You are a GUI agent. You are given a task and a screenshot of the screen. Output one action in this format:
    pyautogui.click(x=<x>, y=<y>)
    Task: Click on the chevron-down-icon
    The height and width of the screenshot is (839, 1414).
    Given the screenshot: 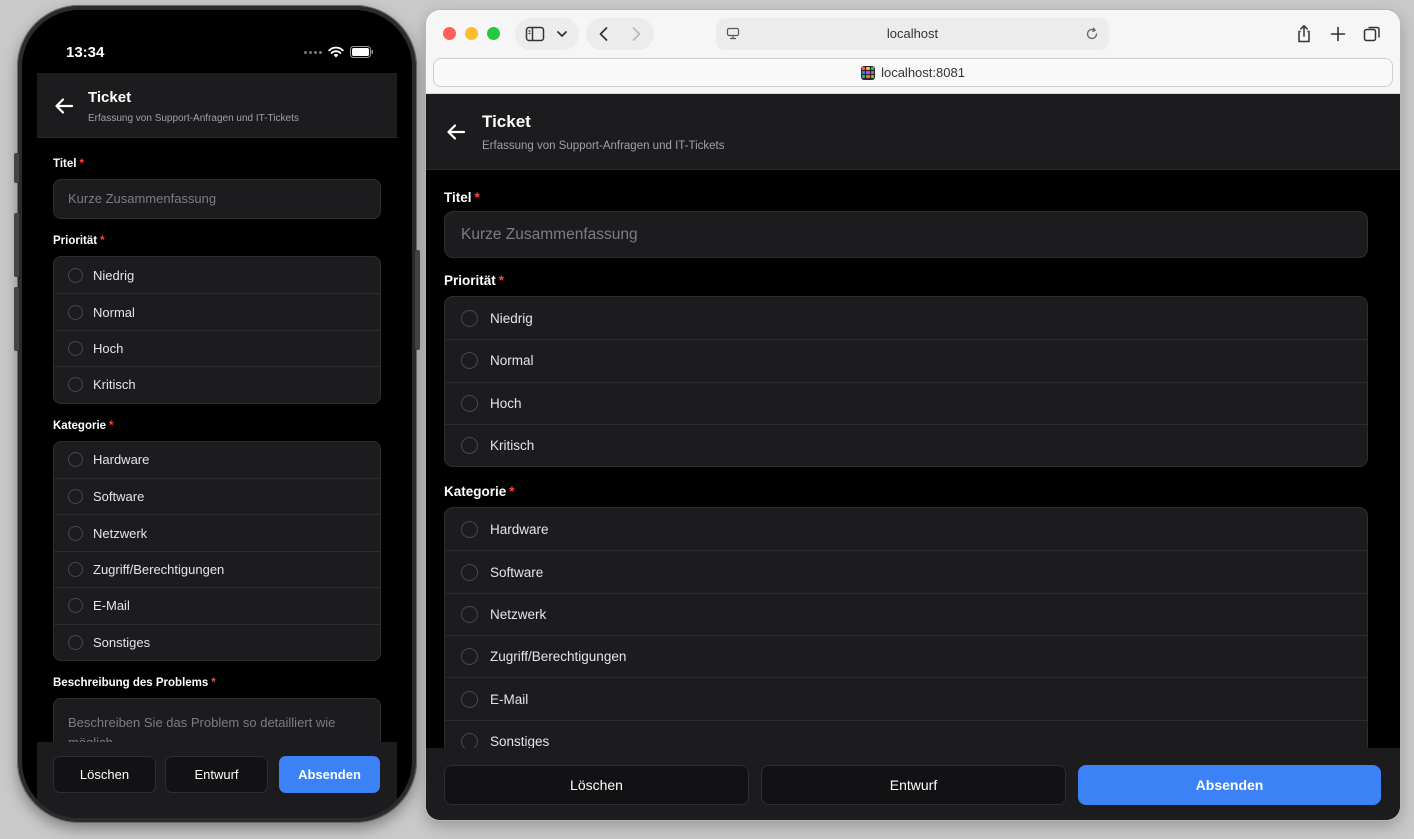 What is the action you would take?
    pyautogui.click(x=562, y=34)
    